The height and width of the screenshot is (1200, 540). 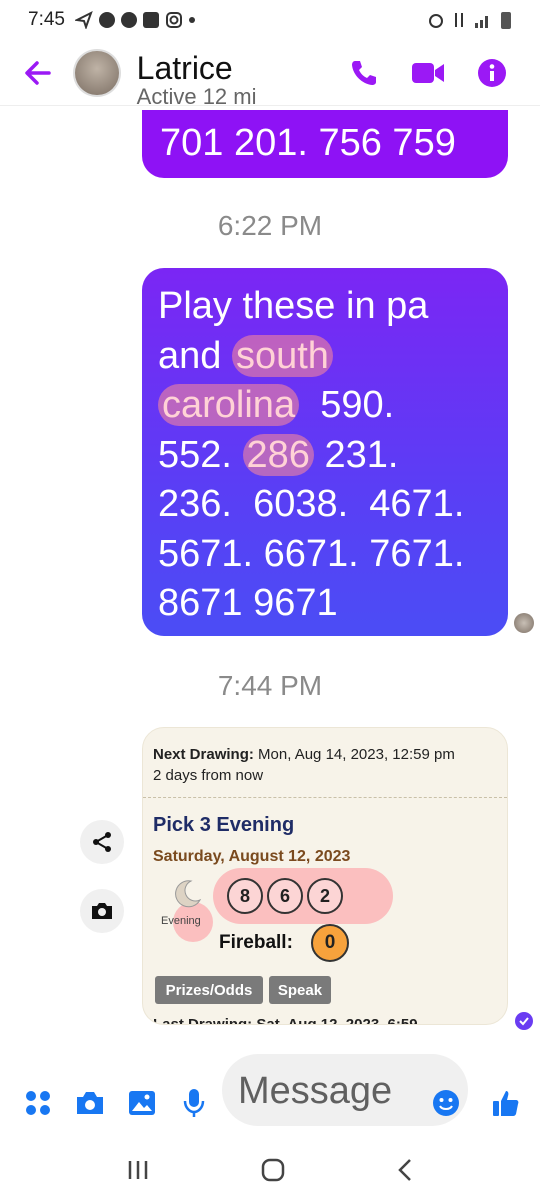 I want to click on data-icon, so click(x=459, y=20).